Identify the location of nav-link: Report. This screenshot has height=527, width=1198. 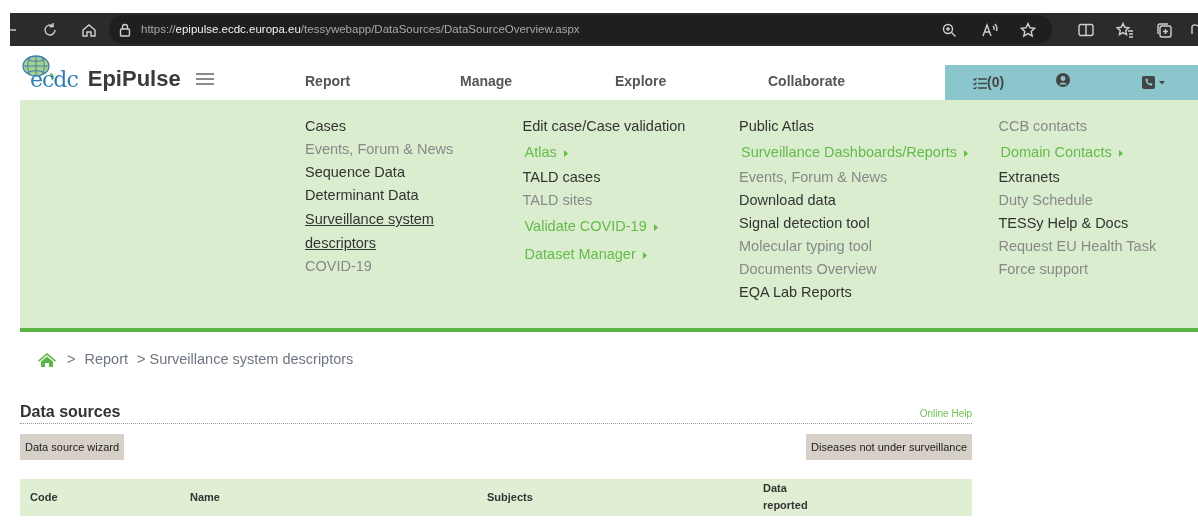
(382, 81).